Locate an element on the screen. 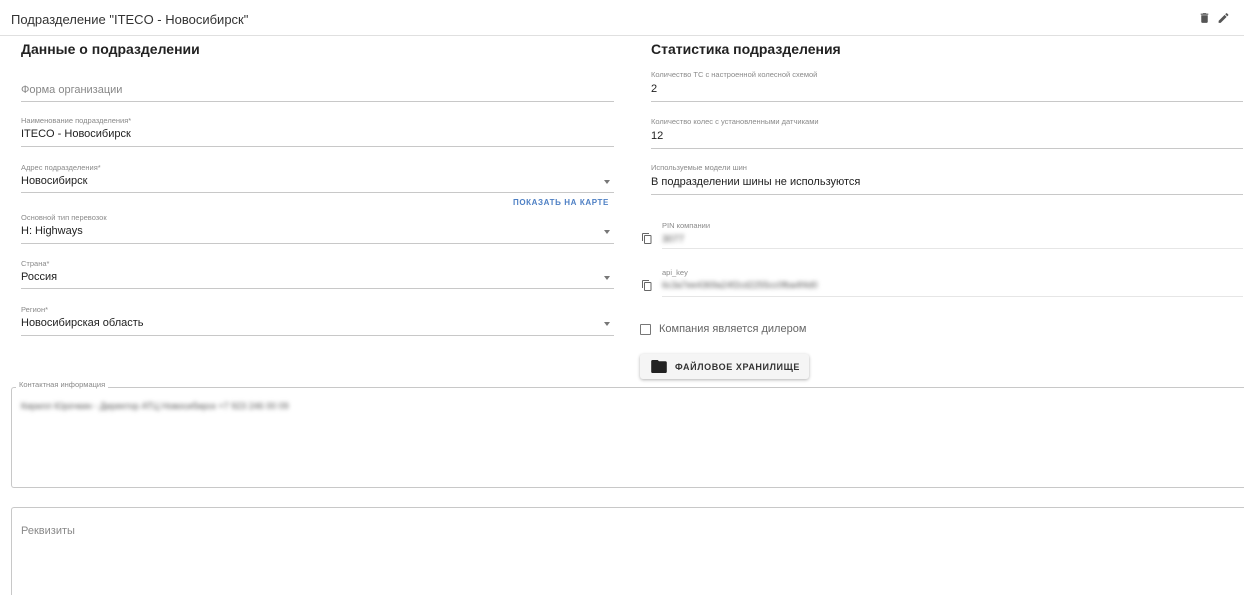 The image size is (1244, 595). pencil-icon is located at coordinates (1223, 18).